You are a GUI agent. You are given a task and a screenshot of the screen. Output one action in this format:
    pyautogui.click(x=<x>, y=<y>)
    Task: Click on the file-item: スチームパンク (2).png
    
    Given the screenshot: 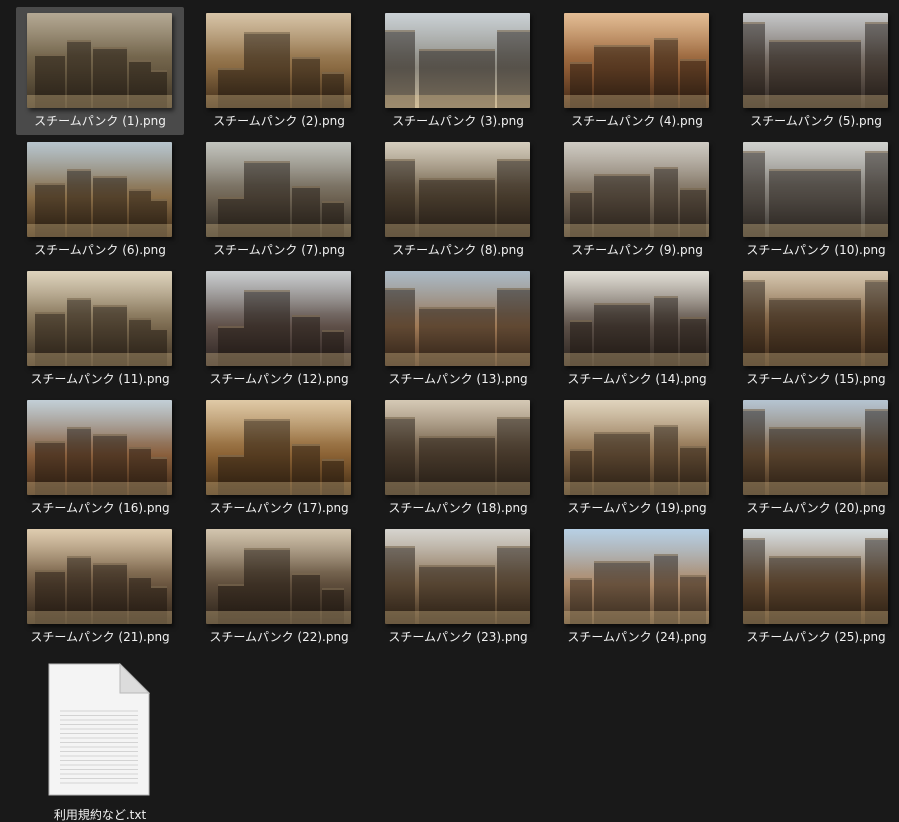 What is the action you would take?
    pyautogui.click(x=279, y=71)
    